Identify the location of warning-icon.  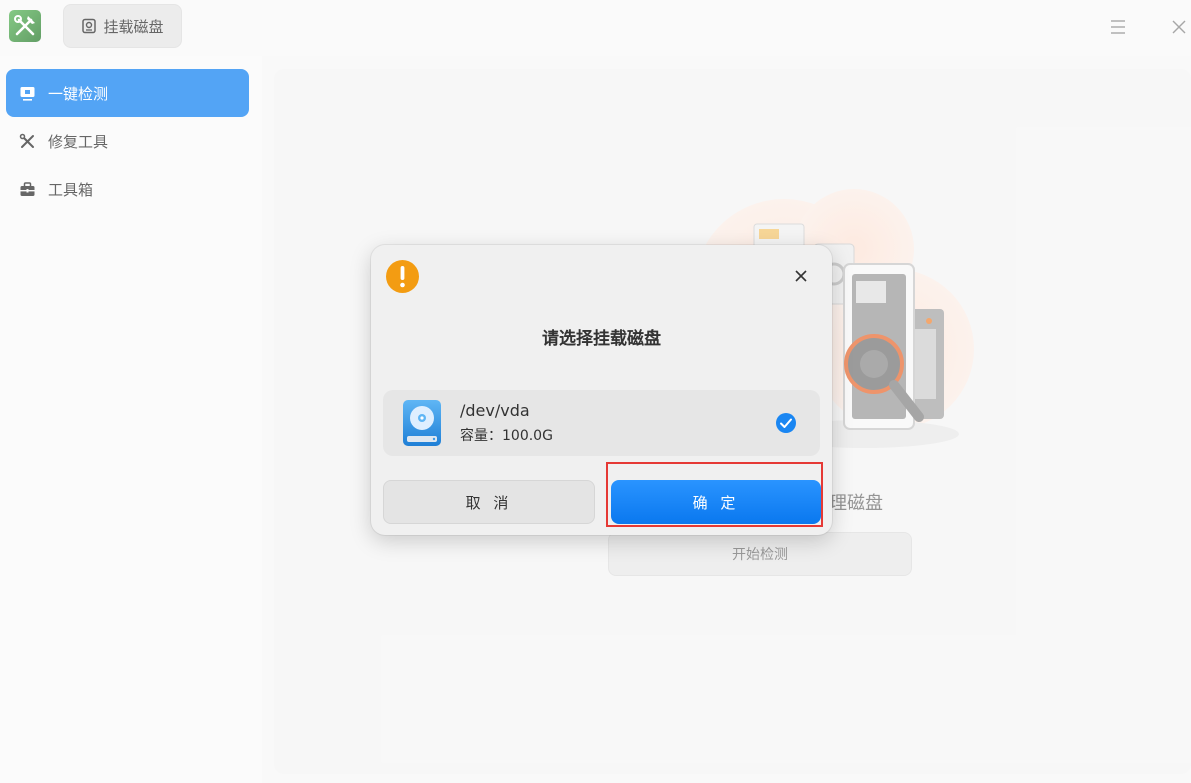
(402, 276).